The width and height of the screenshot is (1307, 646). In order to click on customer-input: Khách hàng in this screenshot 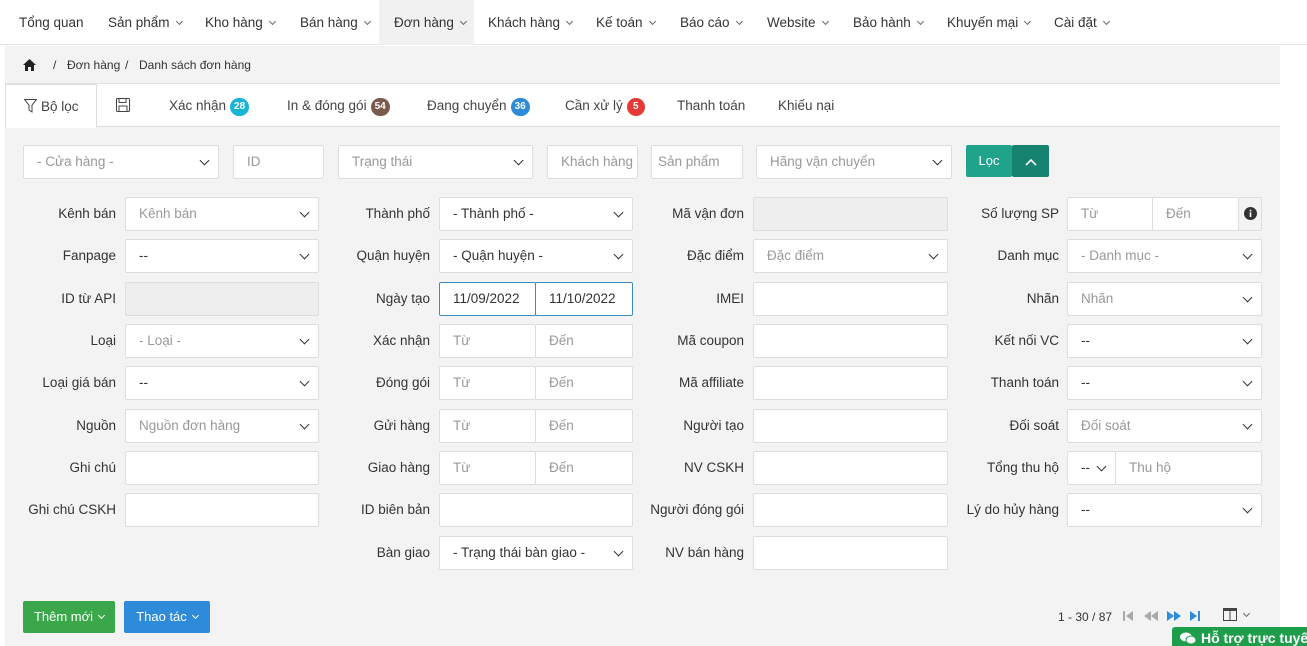, I will do `click(592, 162)`.